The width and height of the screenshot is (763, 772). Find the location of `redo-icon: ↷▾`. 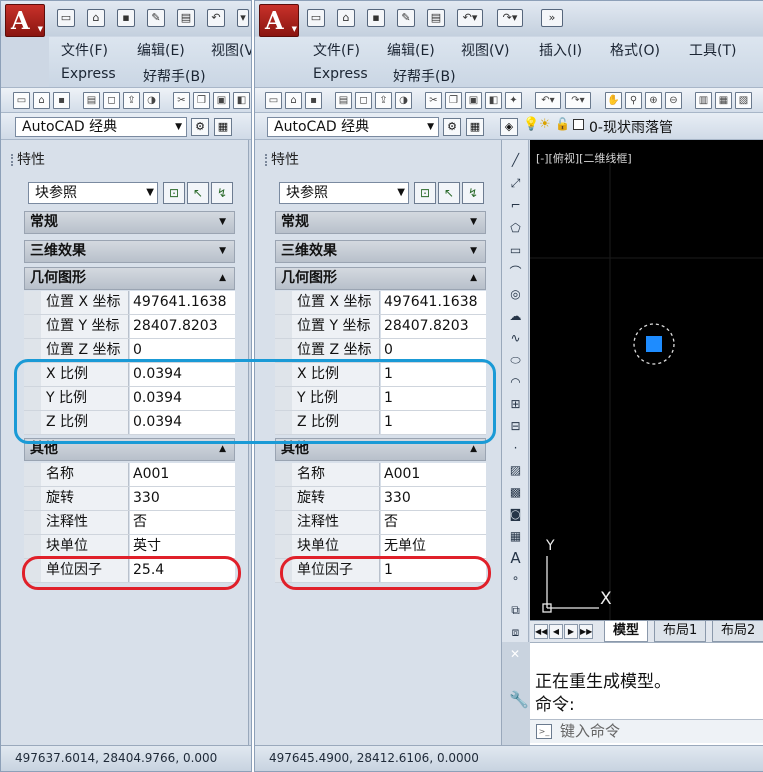

redo-icon: ↷▾ is located at coordinates (578, 100).